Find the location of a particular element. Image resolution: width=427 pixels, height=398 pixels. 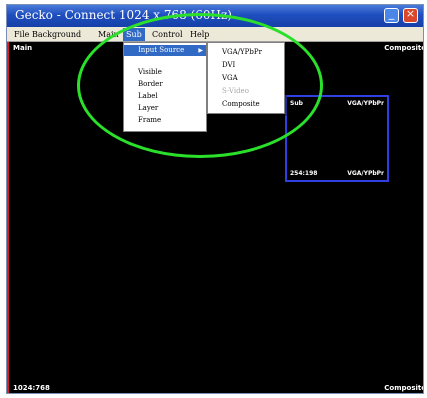

menu-item-border: Border is located at coordinates (165, 84).